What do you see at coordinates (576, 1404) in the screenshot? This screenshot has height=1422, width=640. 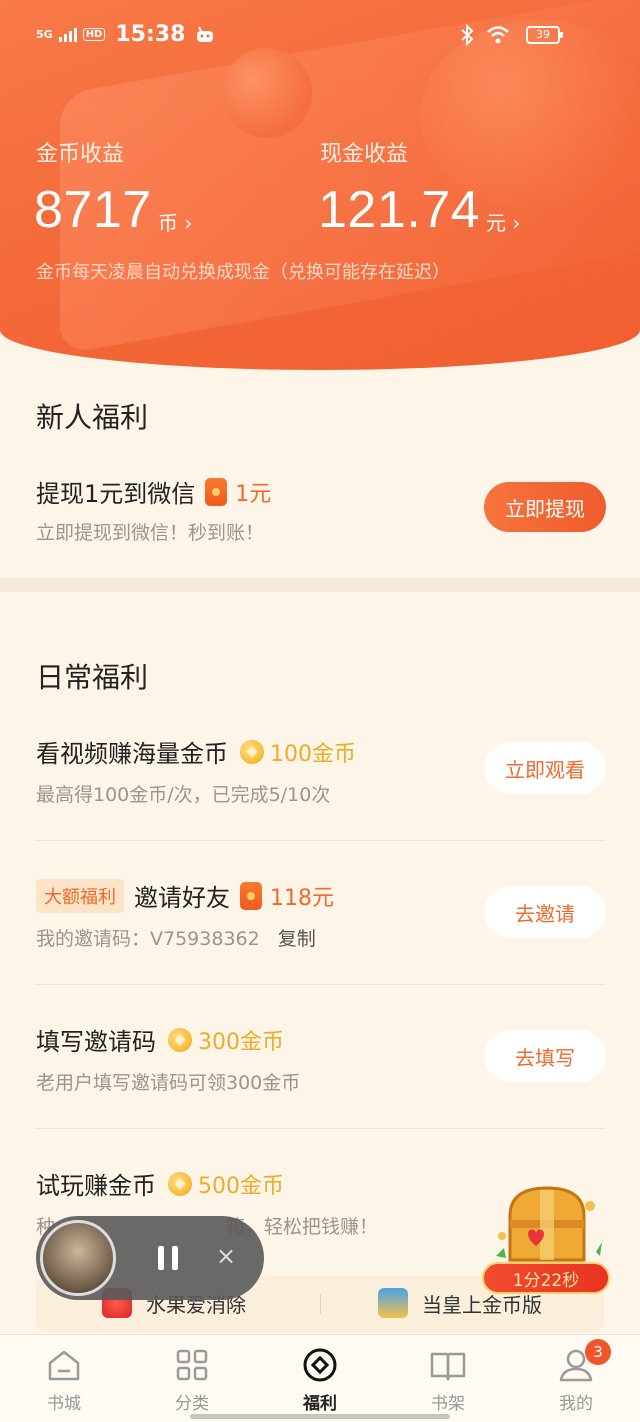 I see `nav-label: 我的` at bounding box center [576, 1404].